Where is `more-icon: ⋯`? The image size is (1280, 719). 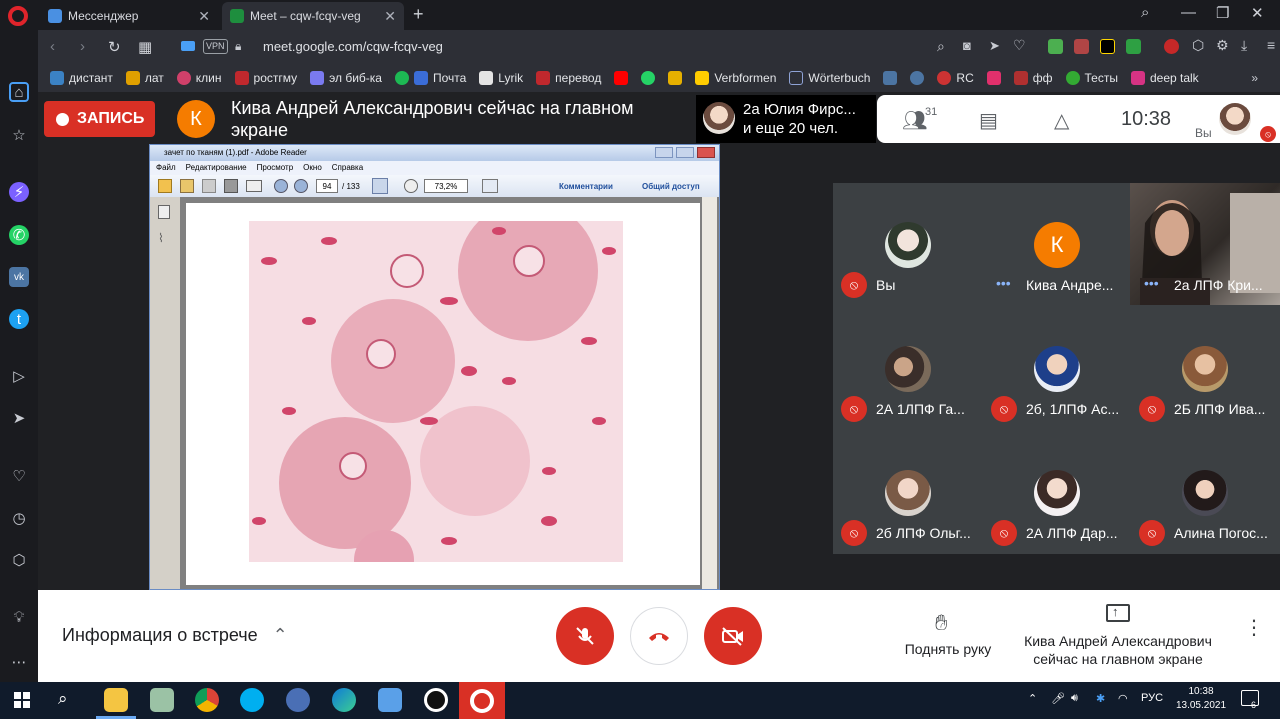 more-icon: ⋯ is located at coordinates (19, 662).